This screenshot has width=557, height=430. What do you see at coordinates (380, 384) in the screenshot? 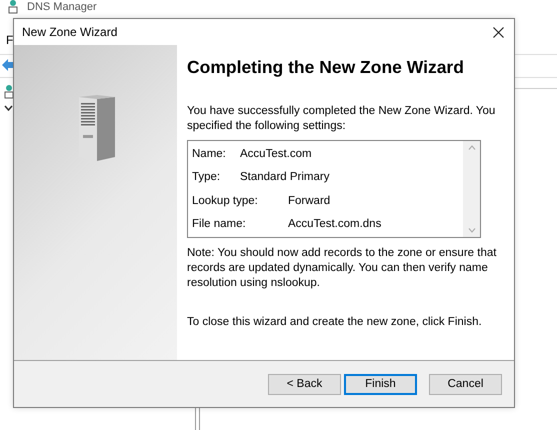
I see `wizard-button: Finish` at bounding box center [380, 384].